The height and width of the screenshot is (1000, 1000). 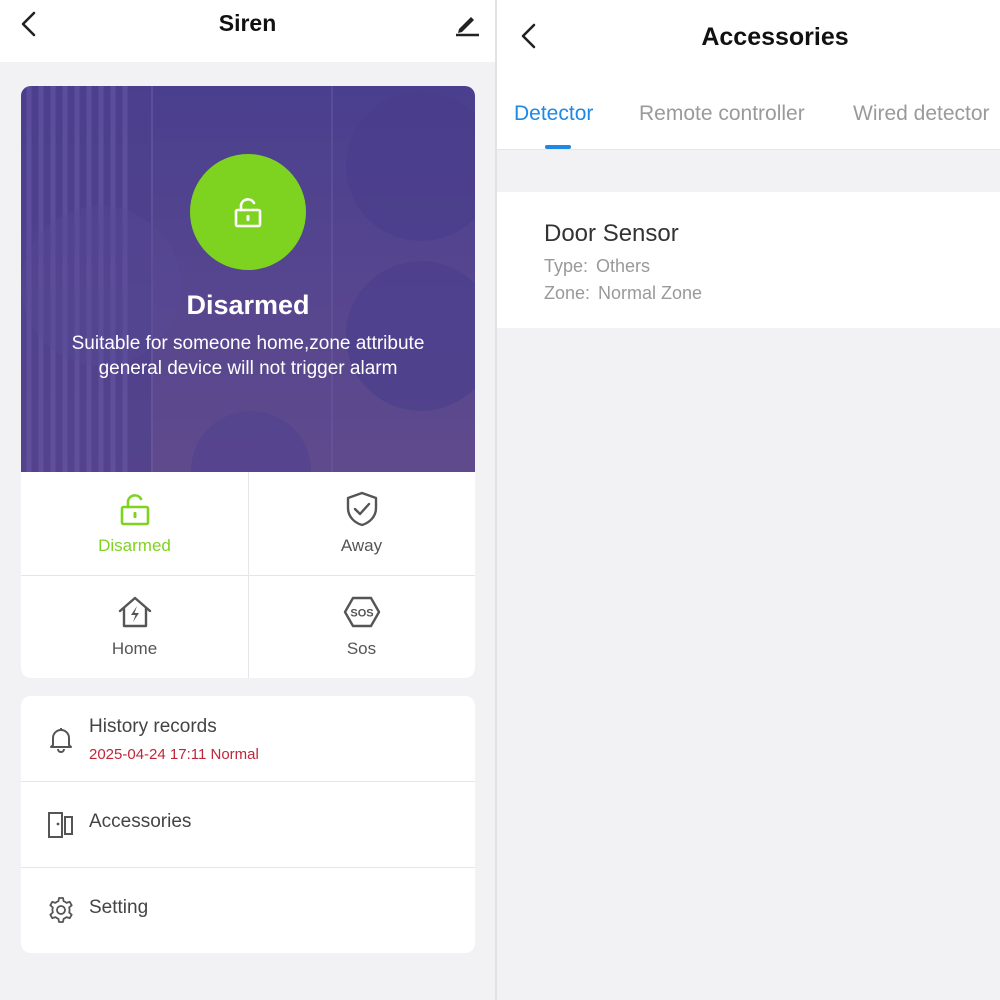 What do you see at coordinates (748, 260) in the screenshot?
I see `device-list-item: Door Sensor Type: Others Zone: Normal Zone` at bounding box center [748, 260].